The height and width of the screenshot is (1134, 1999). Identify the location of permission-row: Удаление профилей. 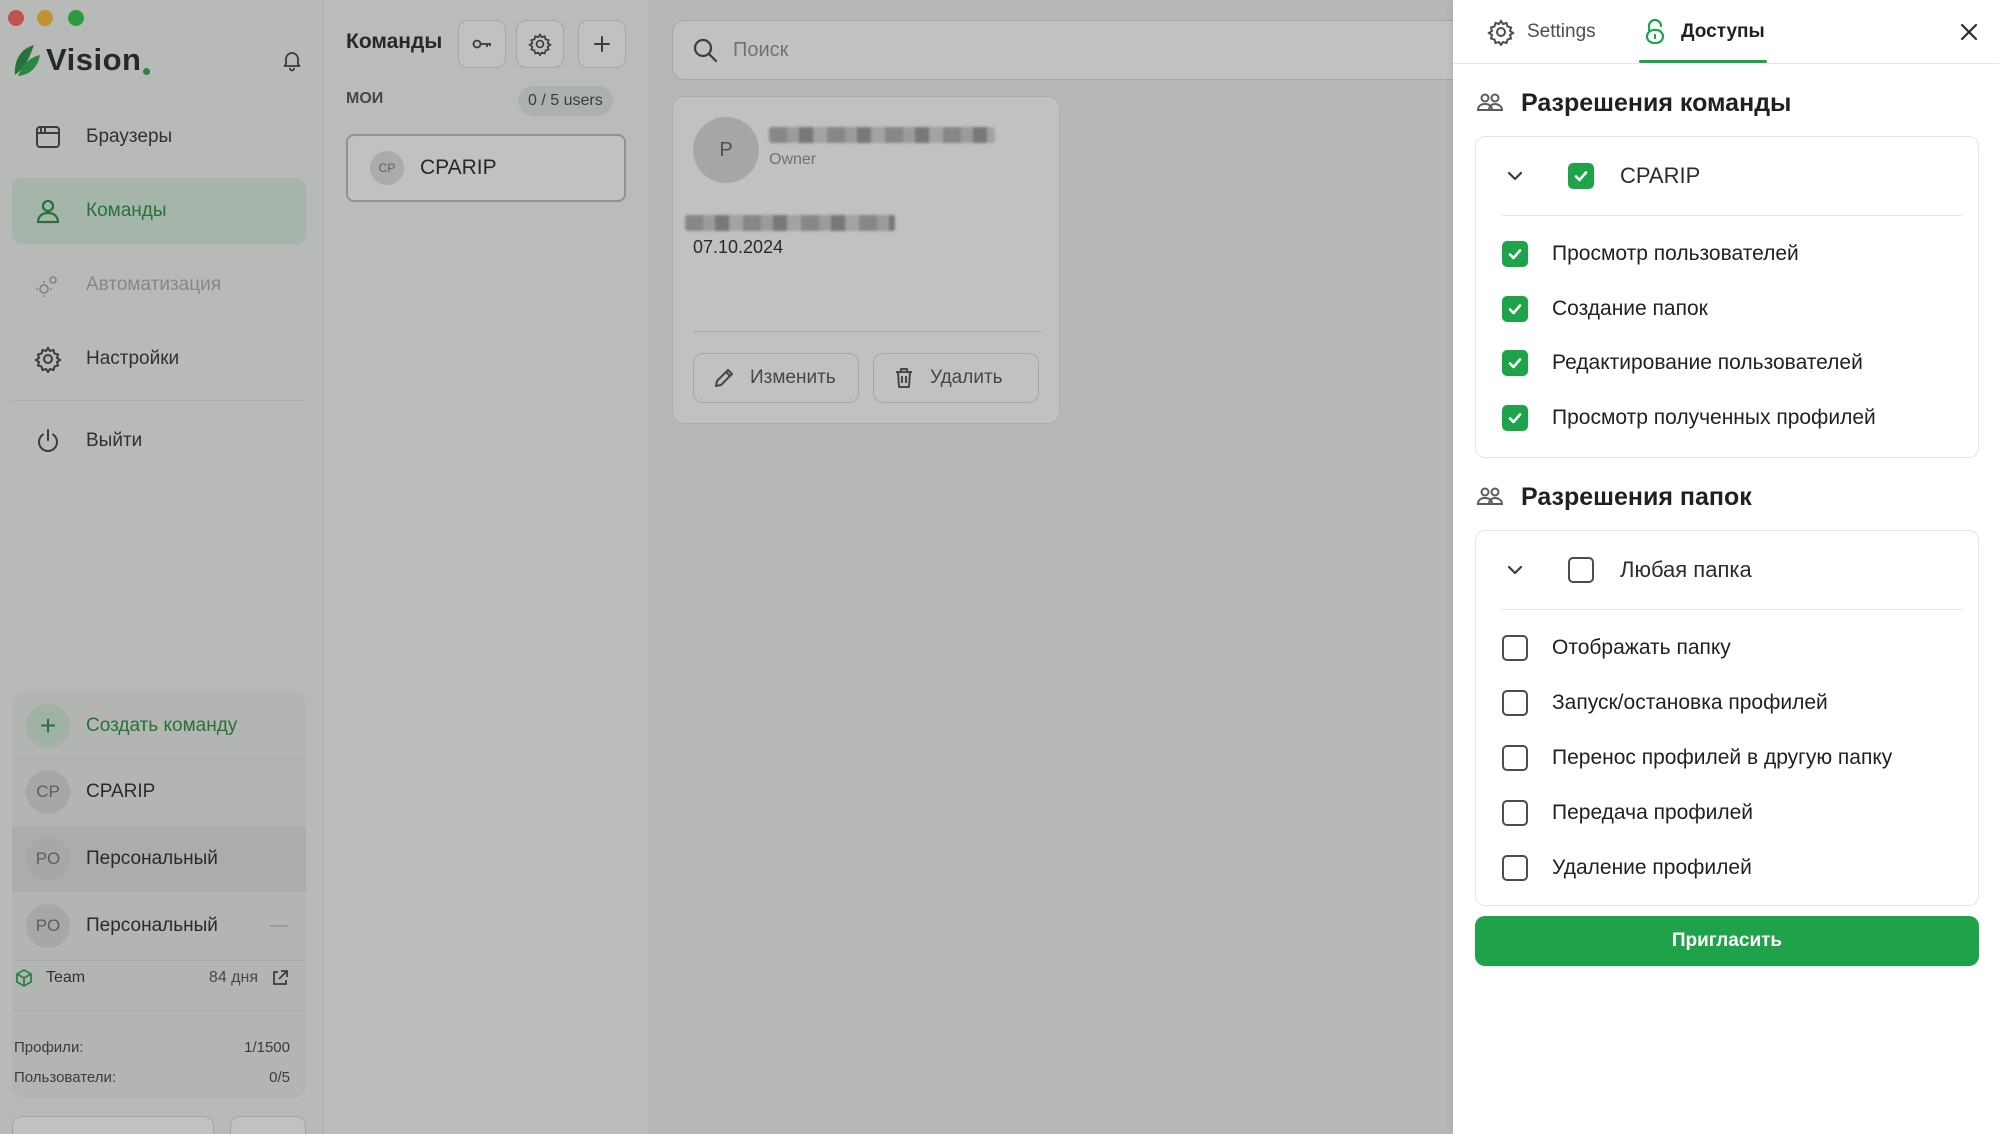
(1737, 868).